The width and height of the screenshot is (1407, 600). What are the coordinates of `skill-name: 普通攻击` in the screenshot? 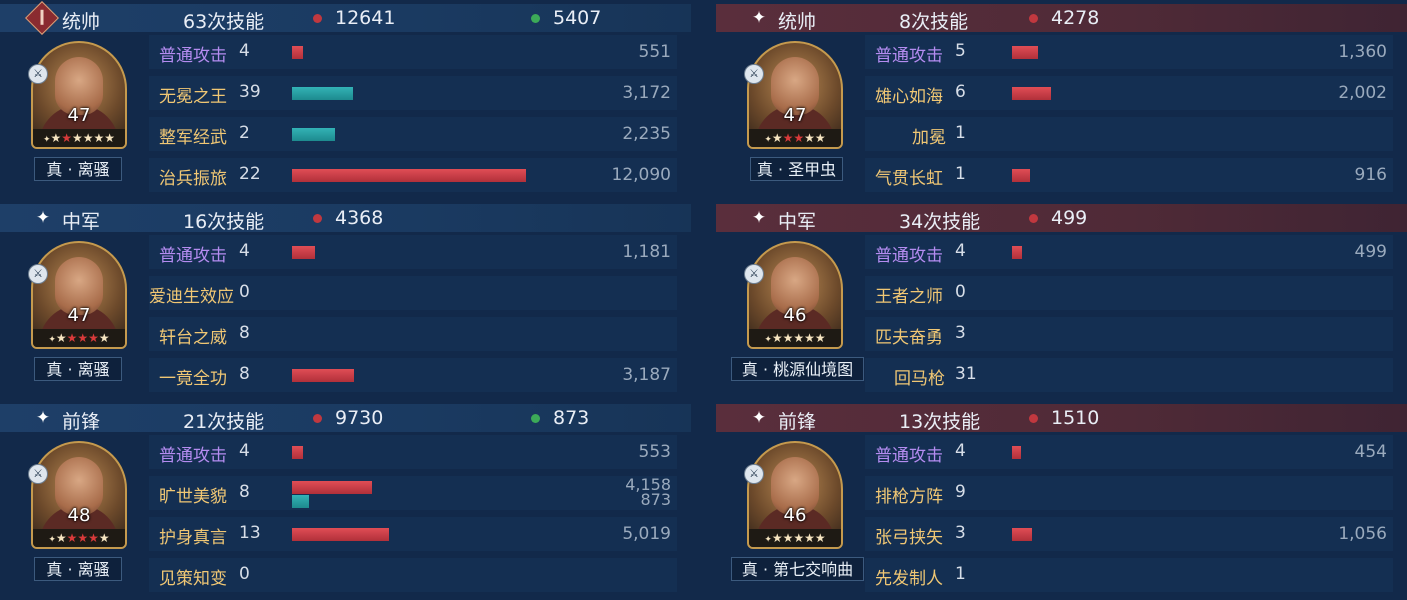 It's located at (193, 256).